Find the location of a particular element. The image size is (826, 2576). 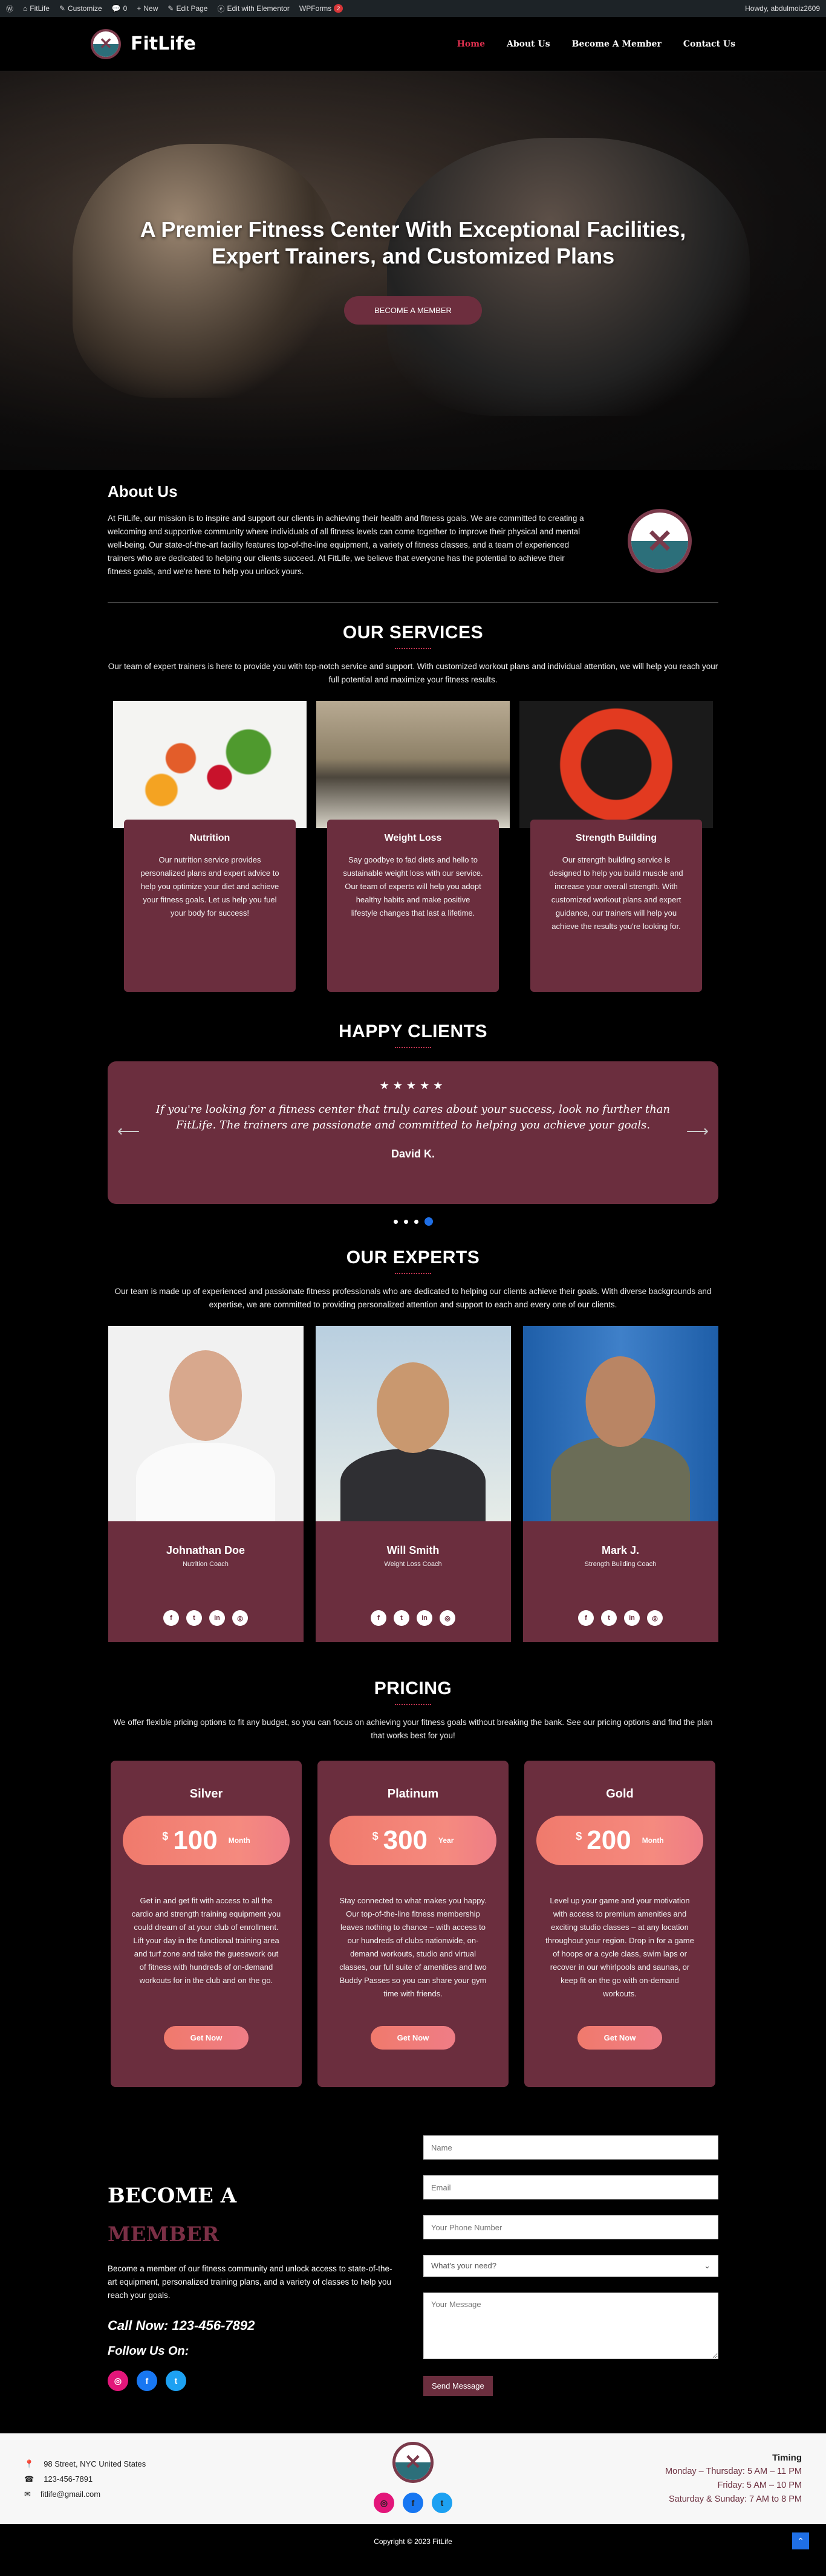

admin-howdy: Howdy, abdulmoiz2609 is located at coordinates (782, 8).